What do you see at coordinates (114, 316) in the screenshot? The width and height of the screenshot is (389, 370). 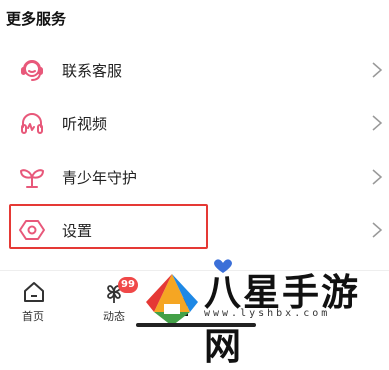 I see `tab-feed-label: 动态` at bounding box center [114, 316].